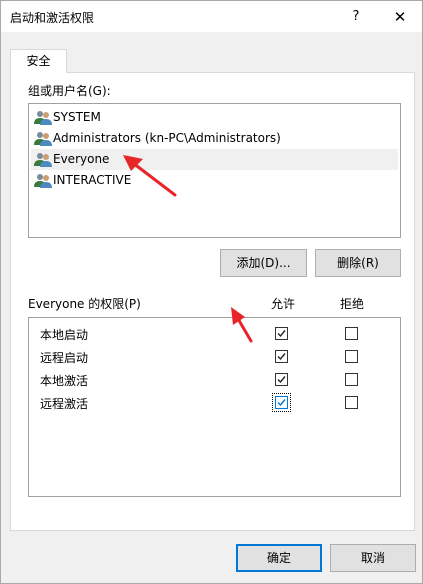 Image resolution: width=423 pixels, height=584 pixels. I want to click on user-name: INTERACTIVE, so click(92, 180).